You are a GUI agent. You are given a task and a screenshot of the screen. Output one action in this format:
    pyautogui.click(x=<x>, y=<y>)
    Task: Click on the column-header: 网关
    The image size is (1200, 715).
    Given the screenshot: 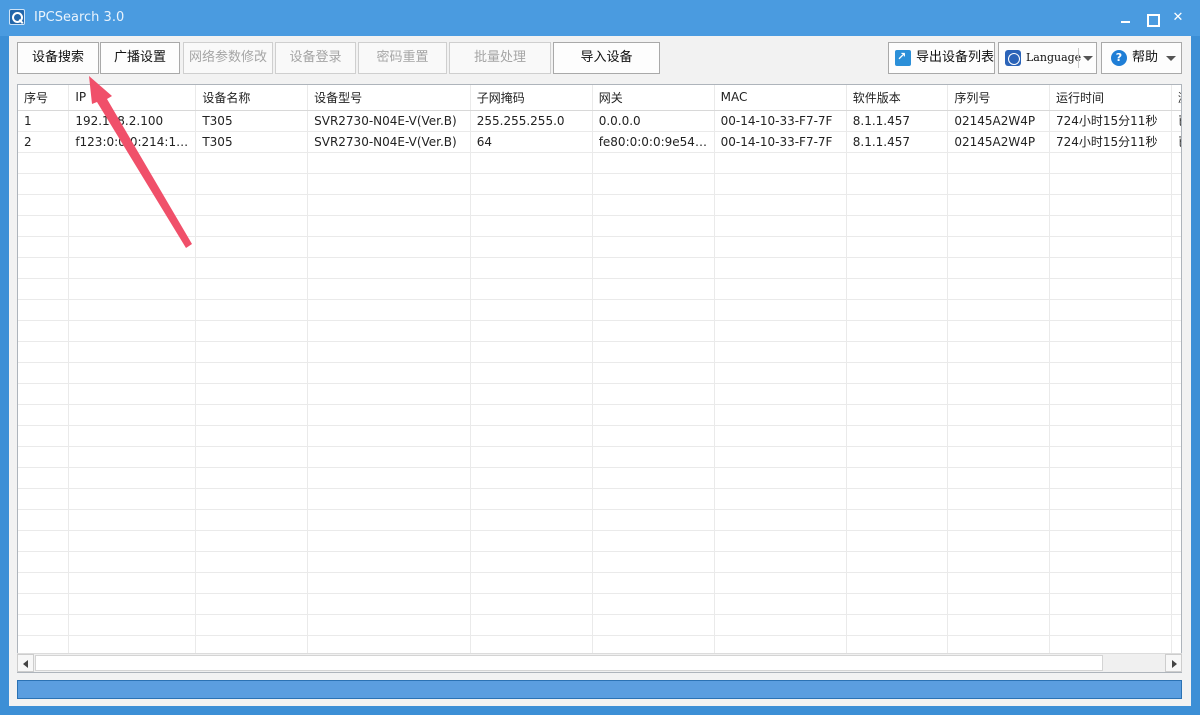 What is the action you would take?
    pyautogui.click(x=653, y=98)
    